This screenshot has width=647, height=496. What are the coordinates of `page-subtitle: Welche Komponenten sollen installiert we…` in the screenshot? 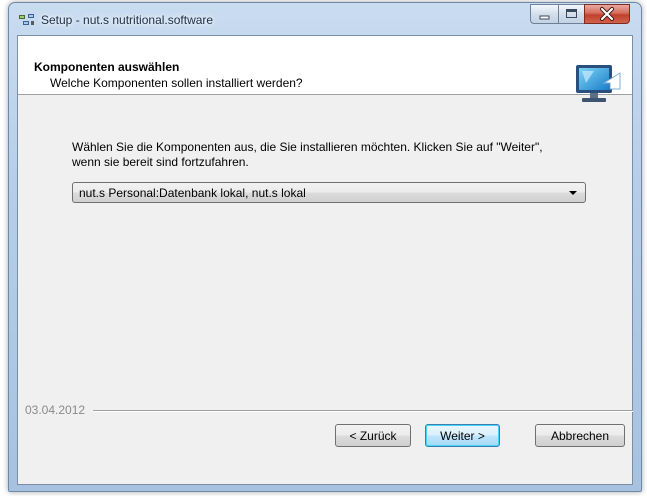 It's located at (176, 83).